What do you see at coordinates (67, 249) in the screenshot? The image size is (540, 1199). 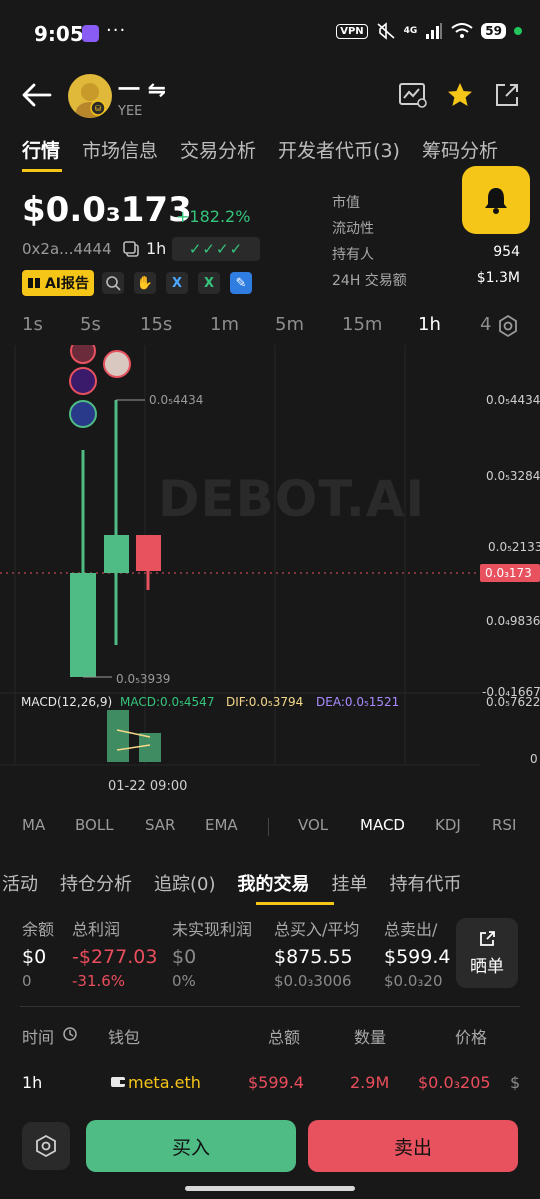 I see `contract-address: 0x2a...4444` at bounding box center [67, 249].